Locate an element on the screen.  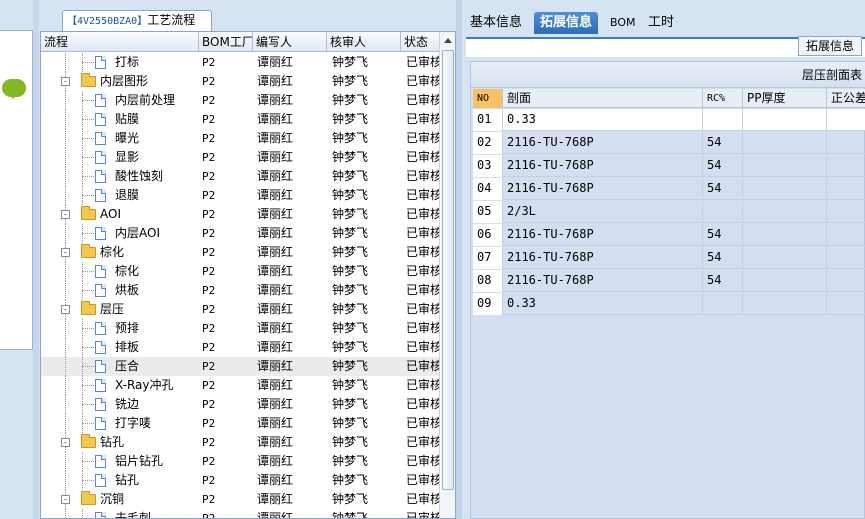
grid-row: 03 2116-TU-768P 54 is located at coordinates (669, 166).